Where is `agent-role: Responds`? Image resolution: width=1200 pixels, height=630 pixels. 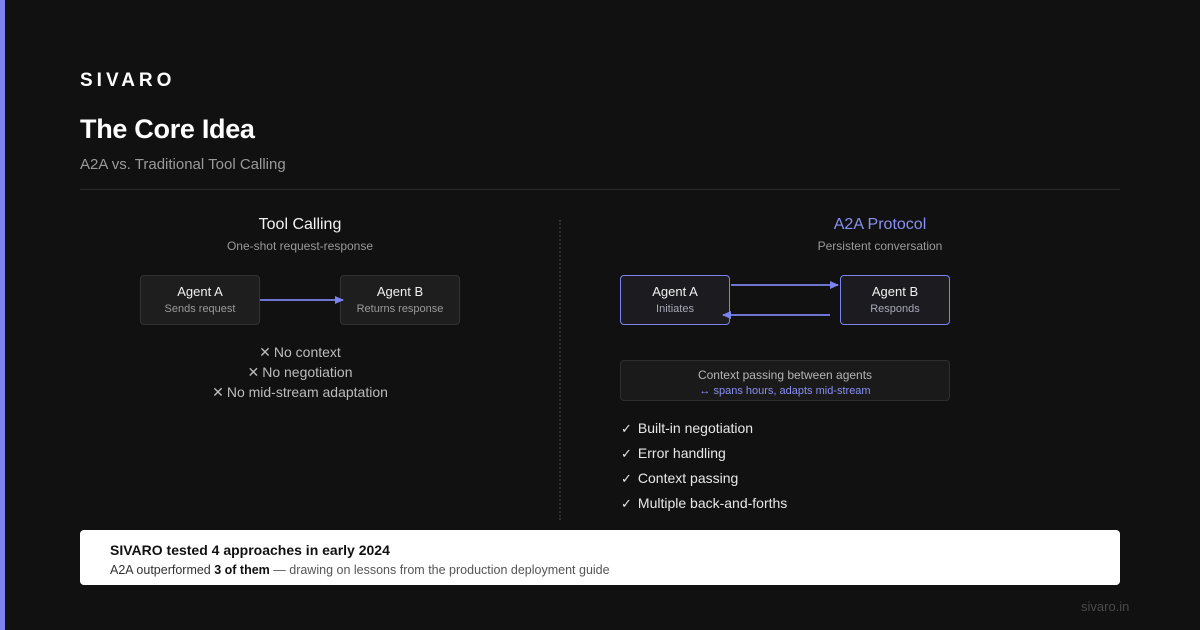
agent-role: Responds is located at coordinates (895, 309).